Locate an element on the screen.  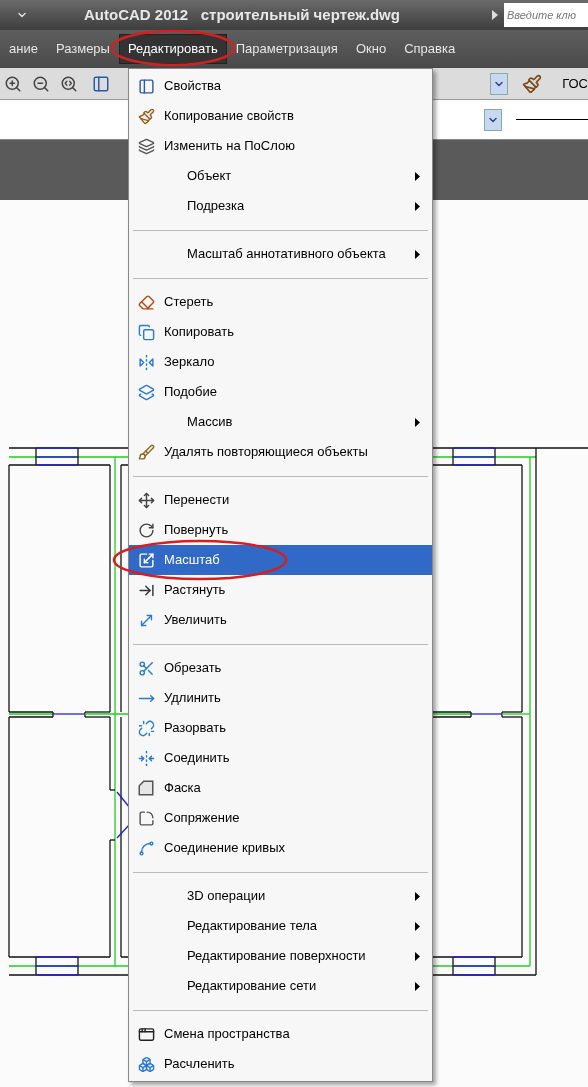
menu-item: Редактировать is located at coordinates (172, 49).